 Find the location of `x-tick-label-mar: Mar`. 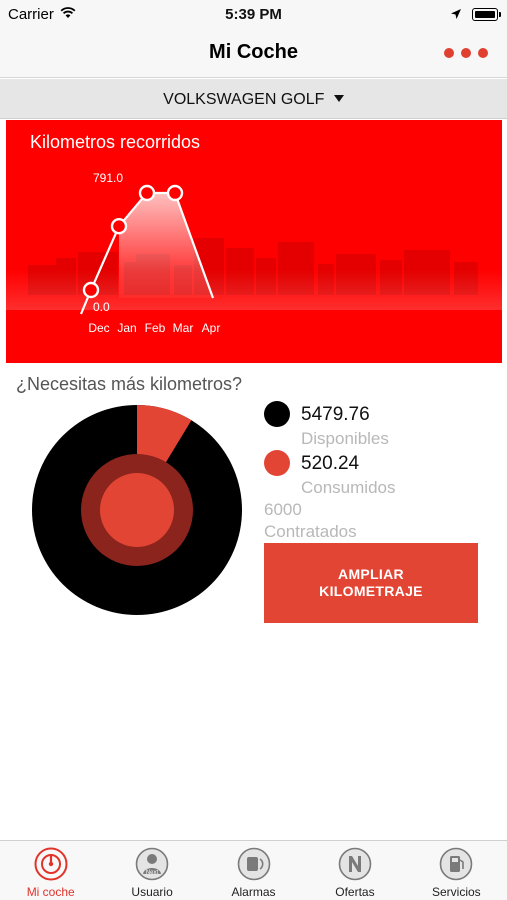

x-tick-label-mar: Mar is located at coordinates (183, 328).